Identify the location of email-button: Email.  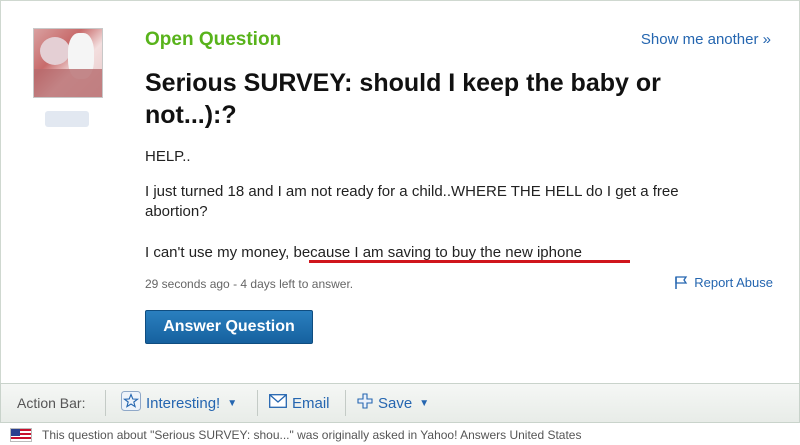
(299, 403).